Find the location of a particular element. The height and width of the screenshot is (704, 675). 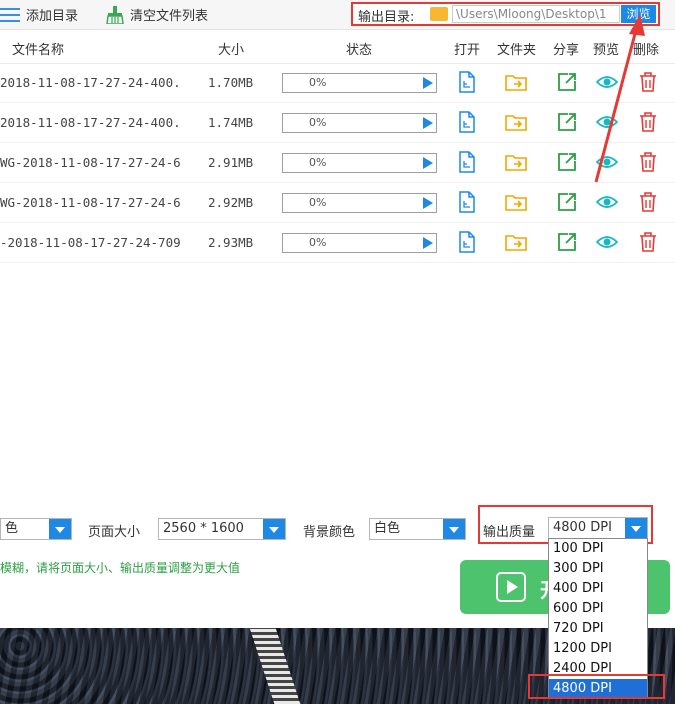

output-quality-value: 4800 DPI is located at coordinates (582, 527).